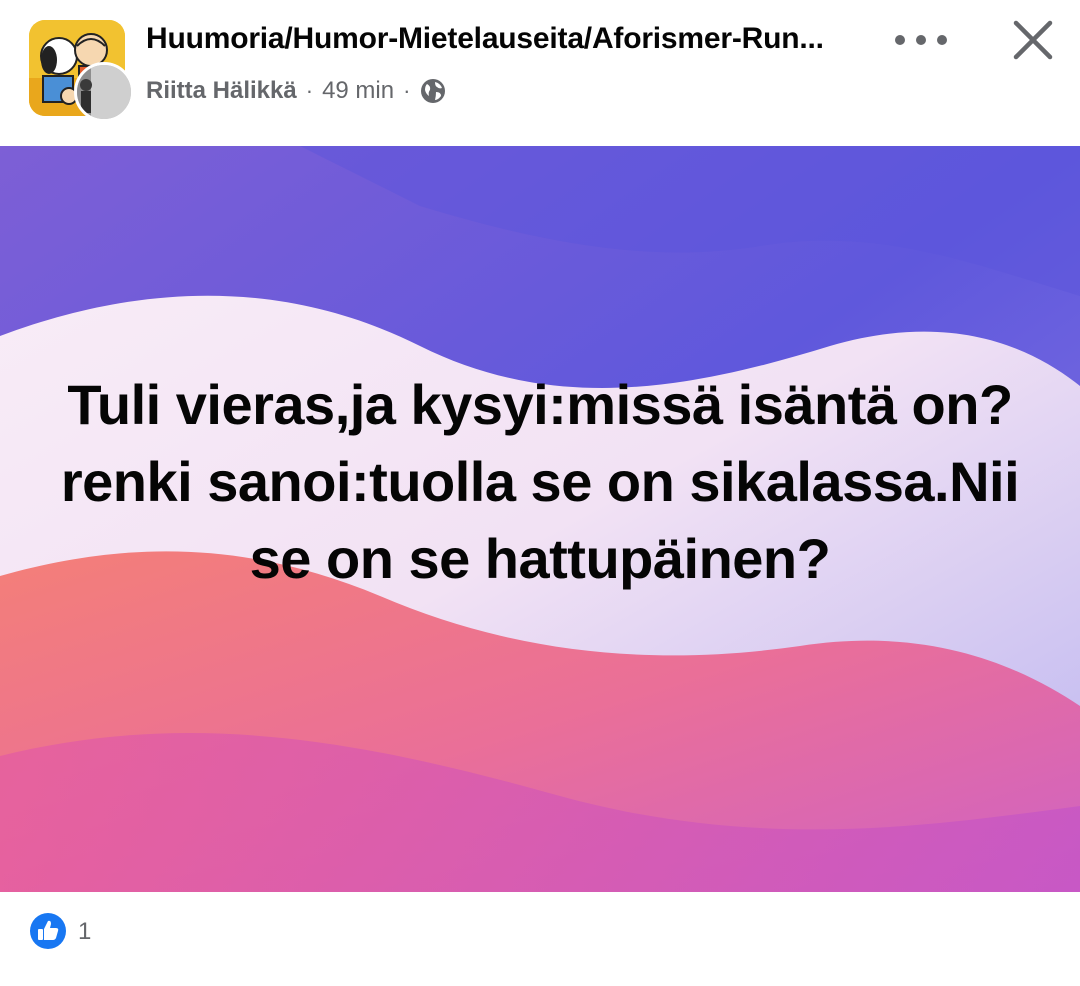 The height and width of the screenshot is (986, 1080). Describe the element at coordinates (221, 91) in the screenshot. I see `author-name-link: Riitta Hälikkä` at that location.